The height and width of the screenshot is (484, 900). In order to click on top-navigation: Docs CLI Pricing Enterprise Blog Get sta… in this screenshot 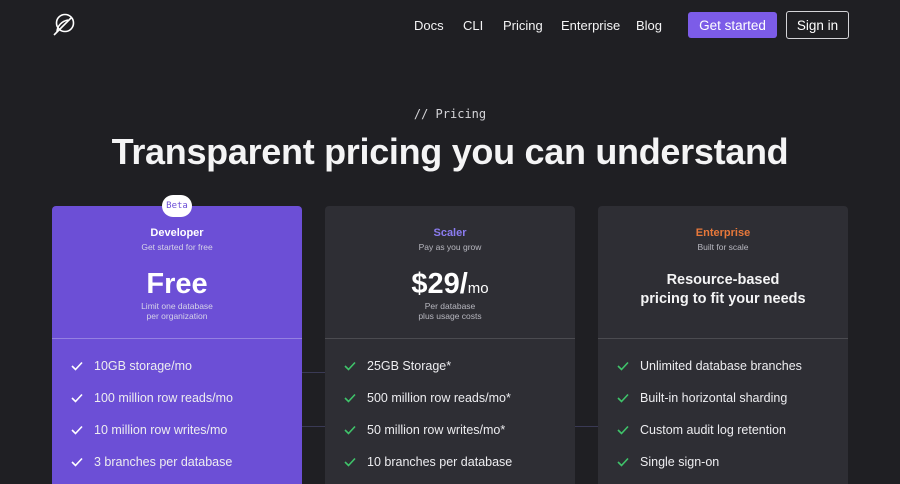, I will do `click(450, 25)`.